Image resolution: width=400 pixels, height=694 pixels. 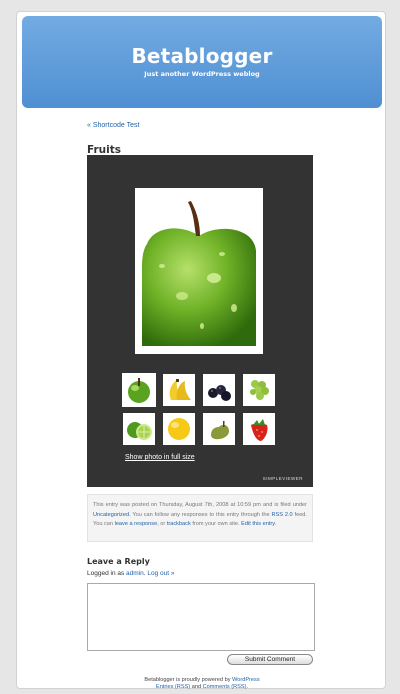 I want to click on thumb-strawberry, so click(x=259, y=429).